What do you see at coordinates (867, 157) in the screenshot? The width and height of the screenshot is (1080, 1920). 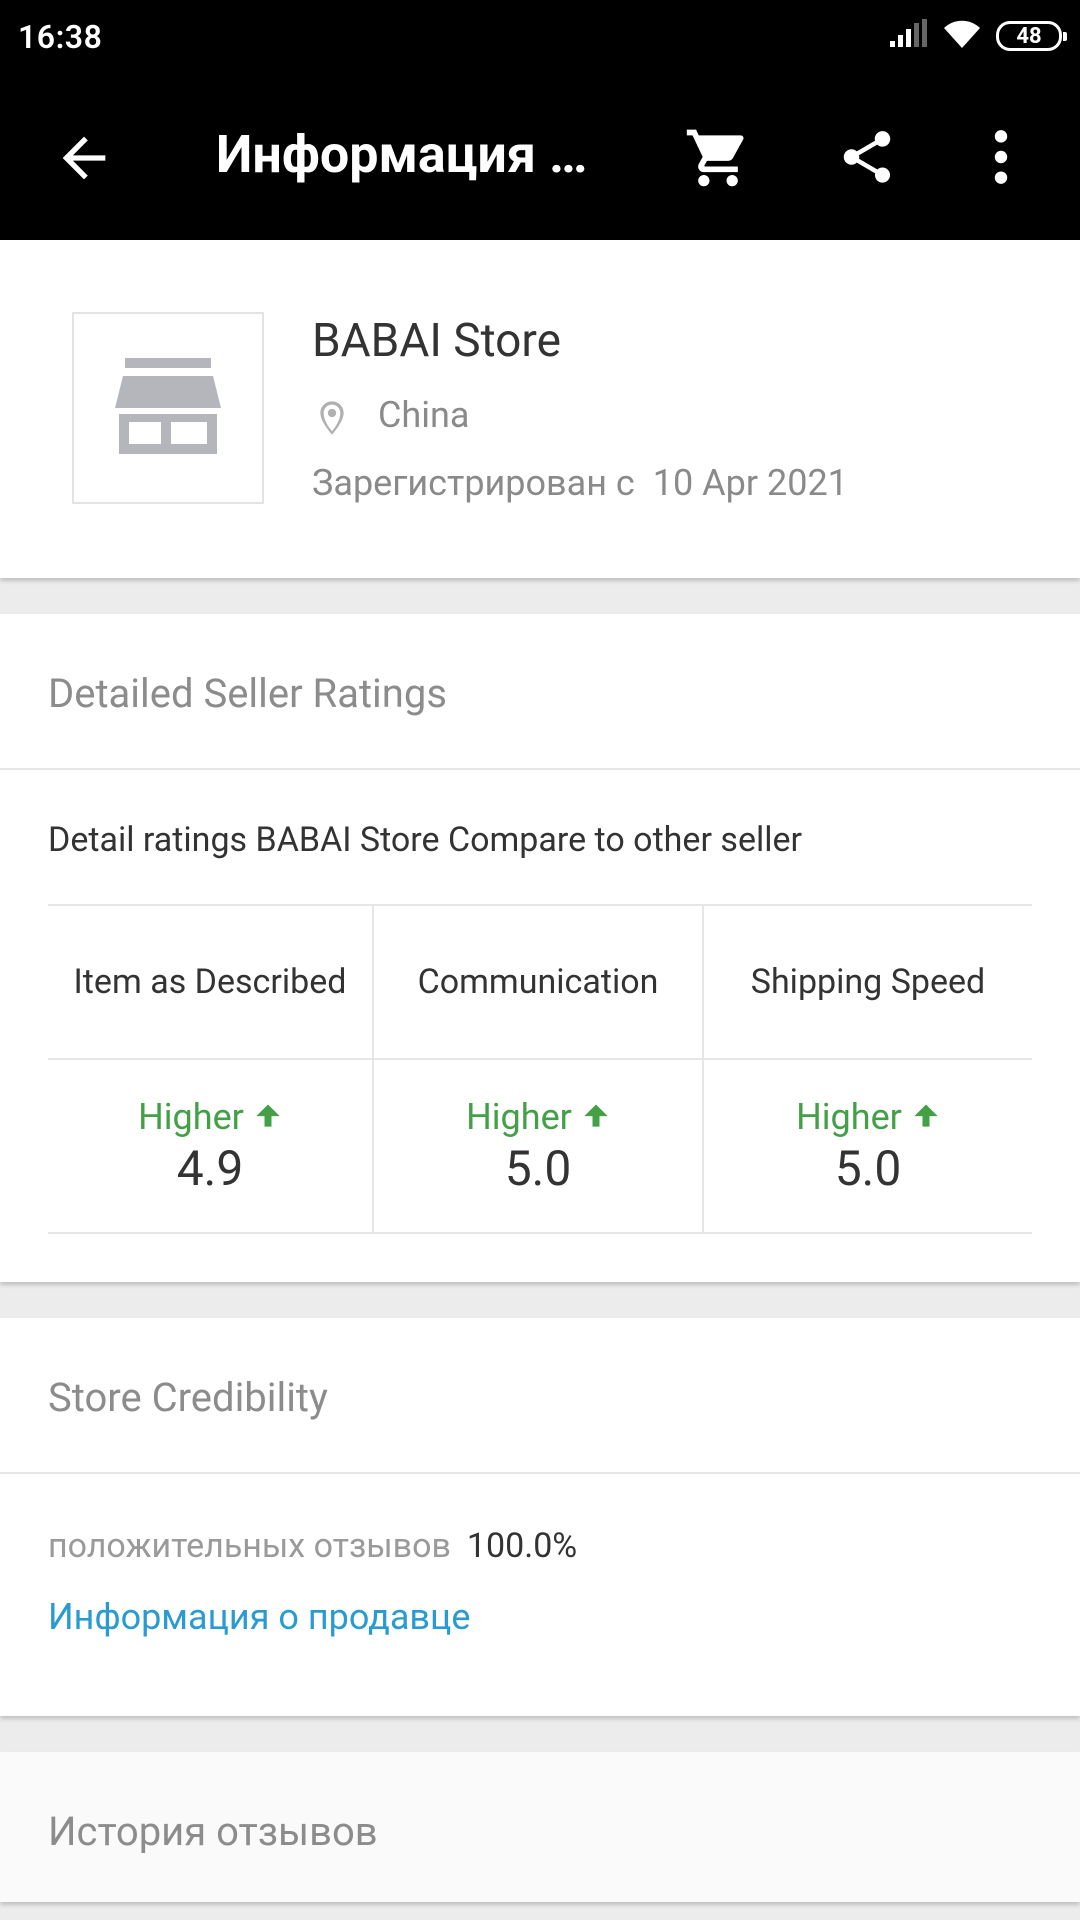 I see `share-icon` at bounding box center [867, 157].